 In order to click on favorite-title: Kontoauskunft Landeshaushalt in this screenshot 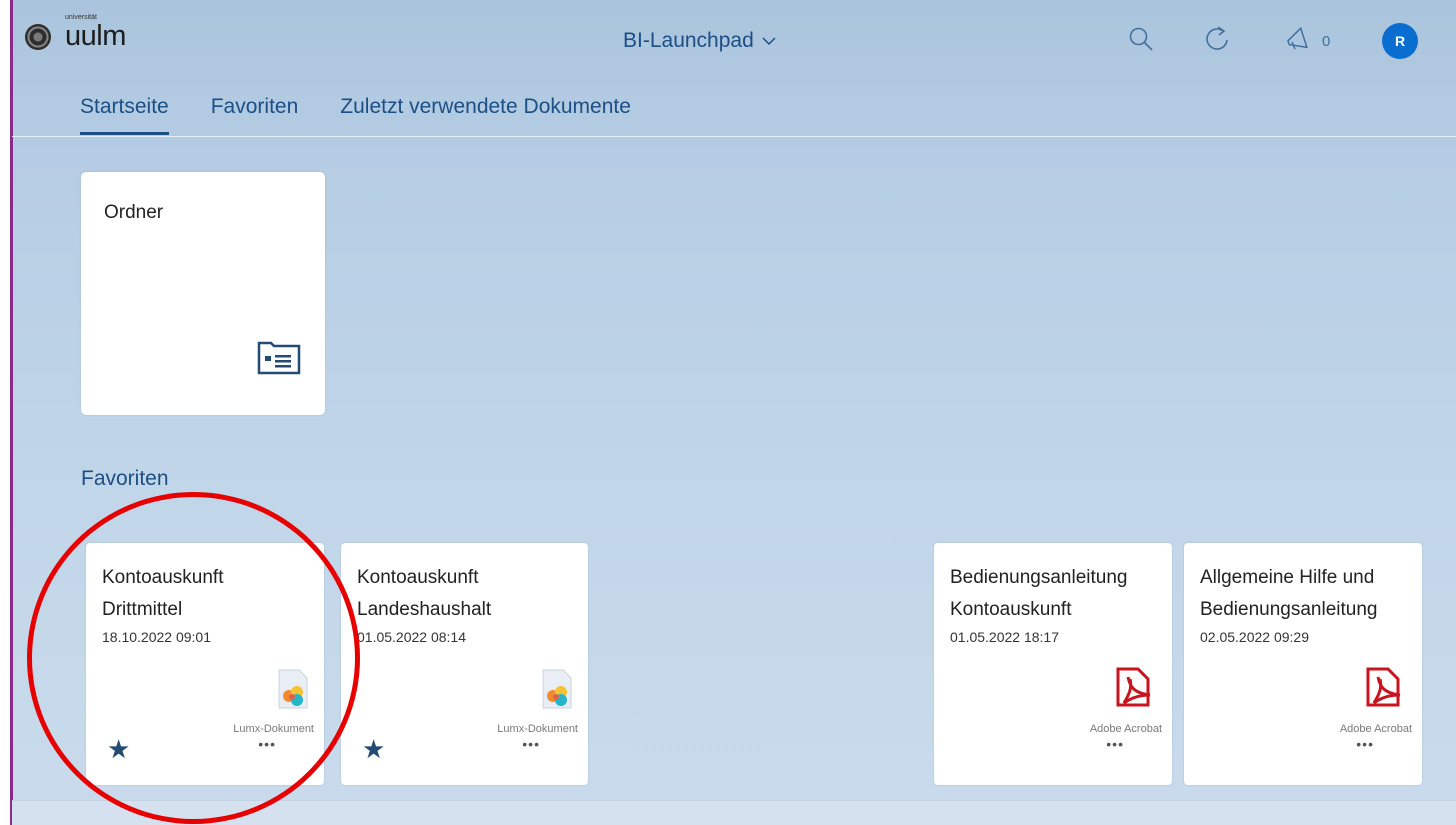, I will do `click(424, 593)`.